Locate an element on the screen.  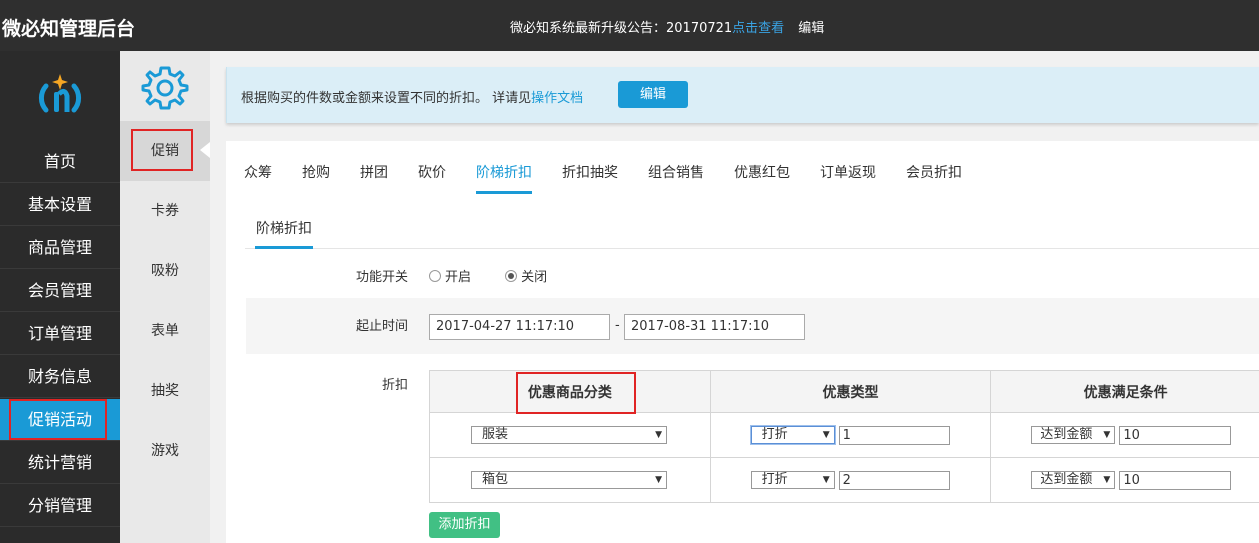
radio-on: 开启 is located at coordinates (450, 277).